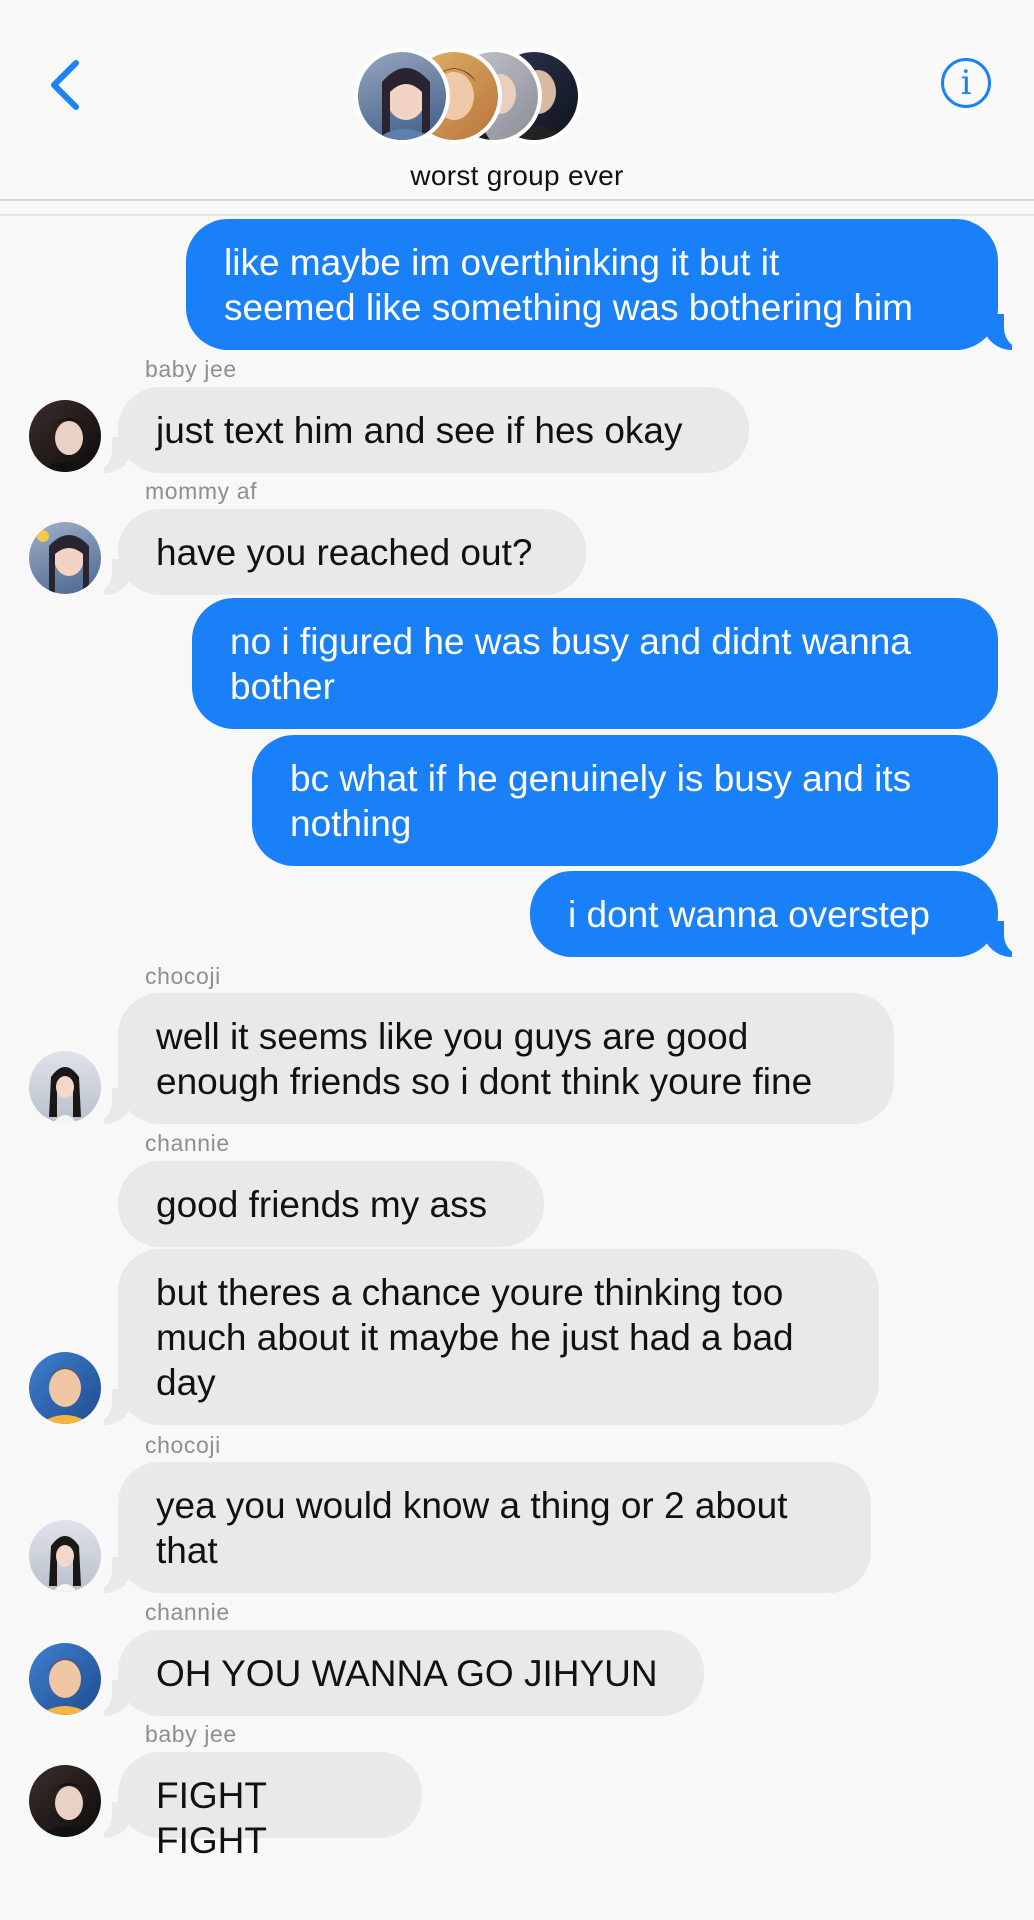  Describe the element at coordinates (352, 552) in the screenshot. I see `incoming-message: have you reached out?` at that location.